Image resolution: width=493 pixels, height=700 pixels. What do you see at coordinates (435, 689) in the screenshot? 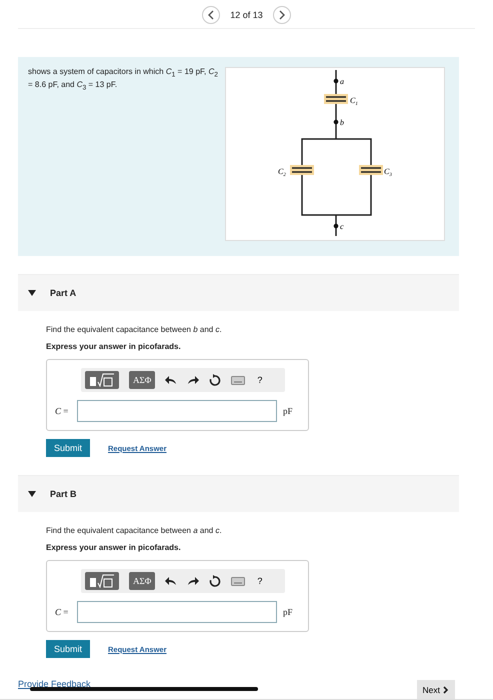
I see `next-button: Next` at bounding box center [435, 689].